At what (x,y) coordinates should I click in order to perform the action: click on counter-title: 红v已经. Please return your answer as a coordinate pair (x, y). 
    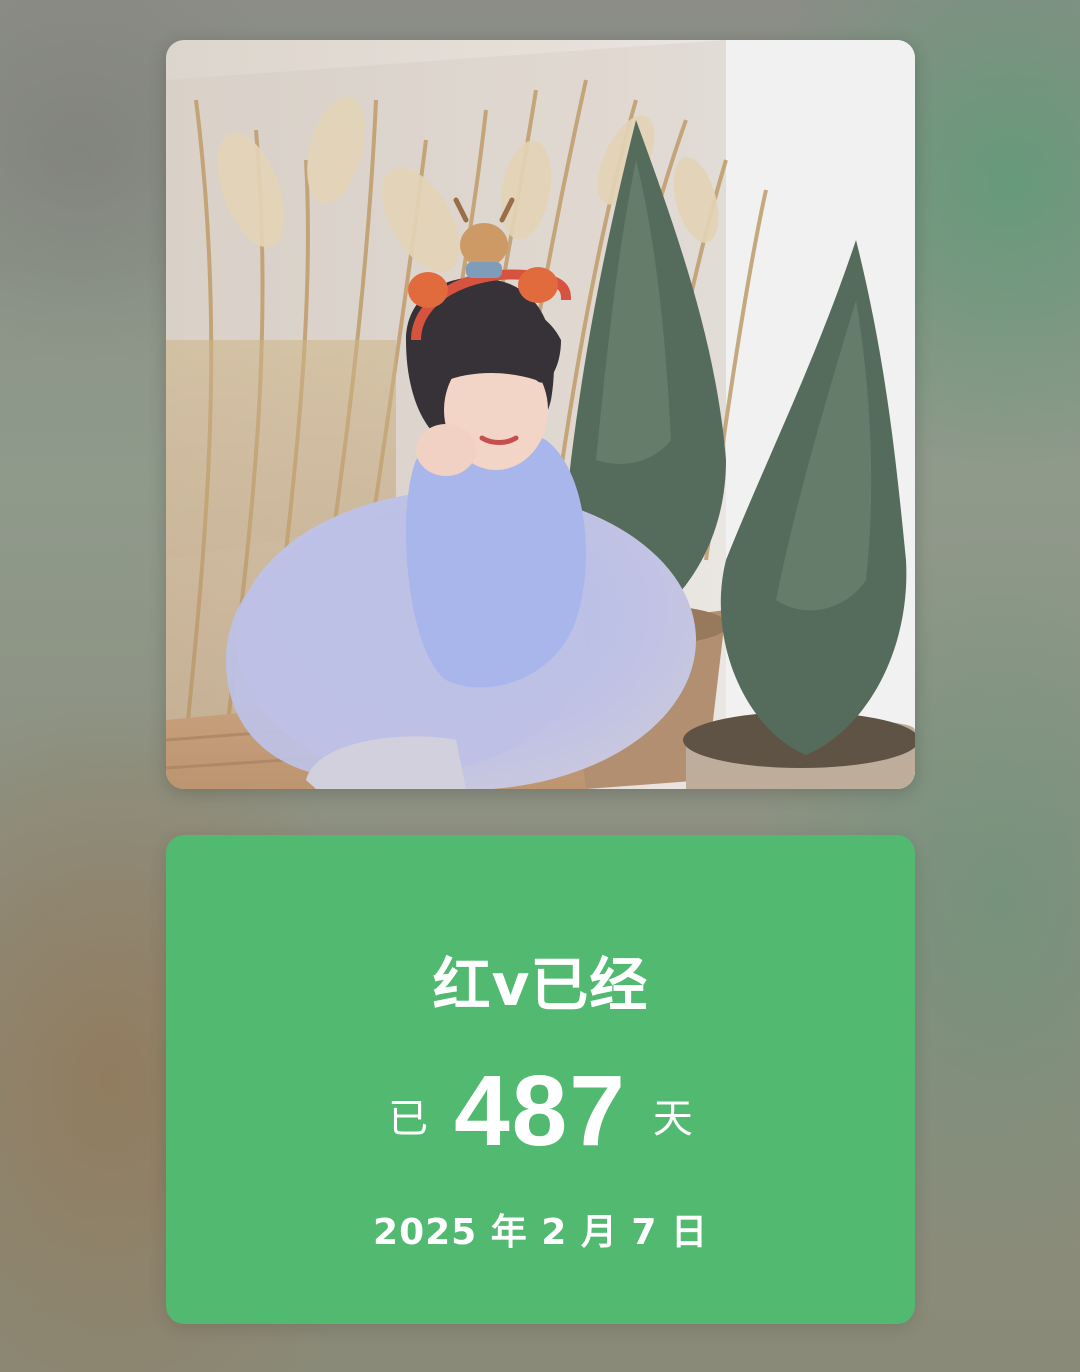
    Looking at the image, I should click on (540, 985).